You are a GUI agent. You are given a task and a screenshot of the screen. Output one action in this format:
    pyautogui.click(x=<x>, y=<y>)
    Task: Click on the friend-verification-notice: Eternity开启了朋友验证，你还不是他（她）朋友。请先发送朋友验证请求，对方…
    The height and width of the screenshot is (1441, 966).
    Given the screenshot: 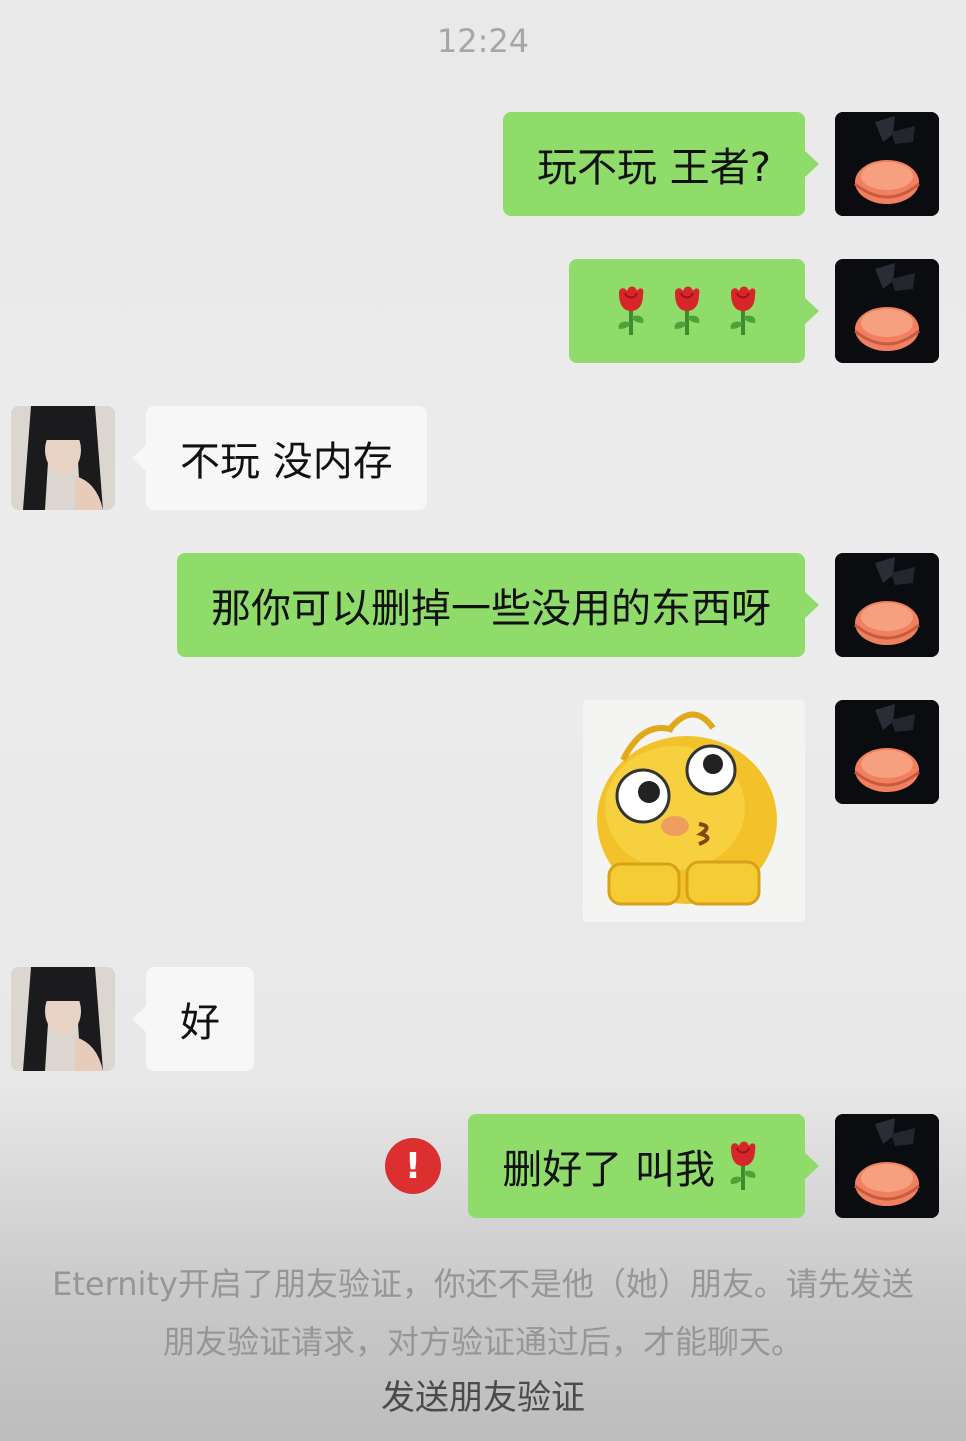 What is the action you would take?
    pyautogui.click(x=483, y=1313)
    